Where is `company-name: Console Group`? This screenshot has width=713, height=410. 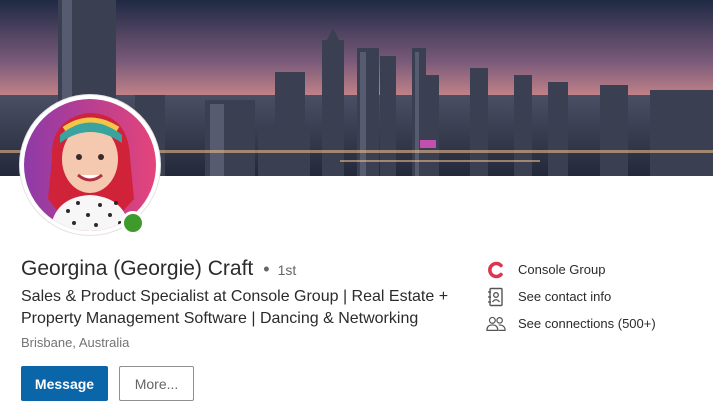 company-name: Console Group is located at coordinates (562, 269).